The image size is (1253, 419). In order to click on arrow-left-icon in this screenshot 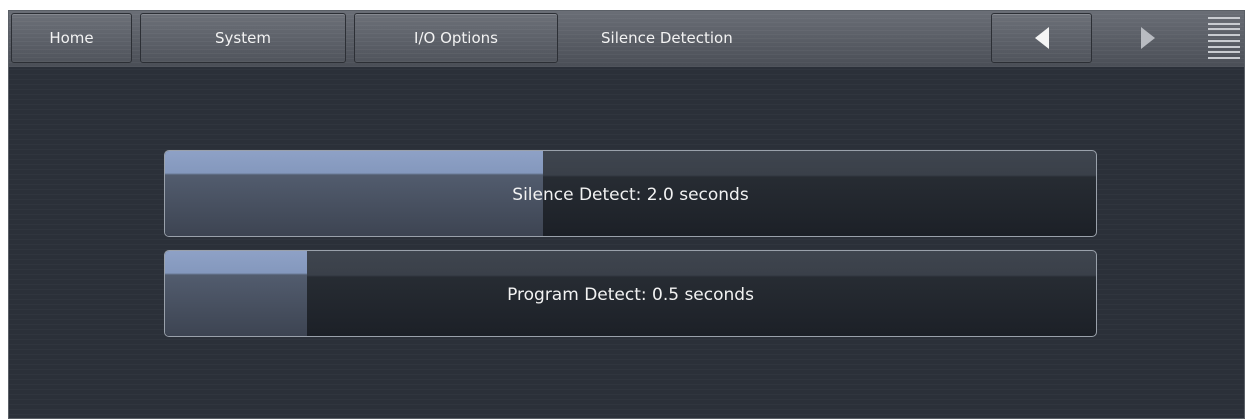, I will do `click(1041, 38)`.